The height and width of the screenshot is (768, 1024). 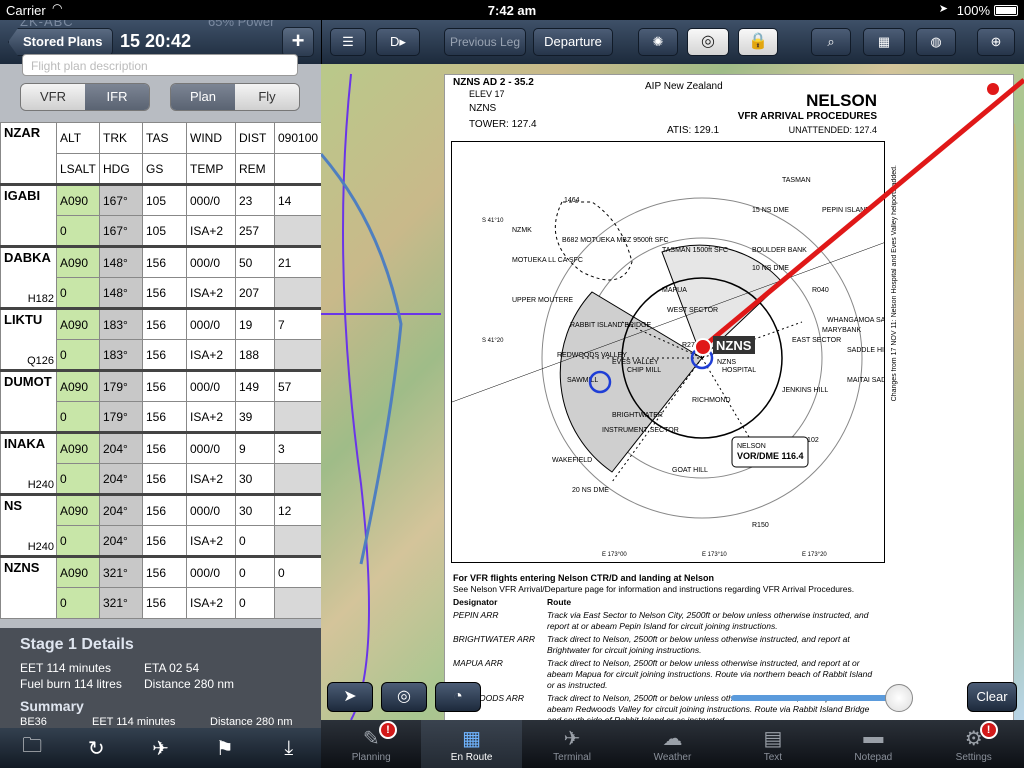 What do you see at coordinates (350, 697) in the screenshot?
I see `track-up-icon: ➤` at bounding box center [350, 697].